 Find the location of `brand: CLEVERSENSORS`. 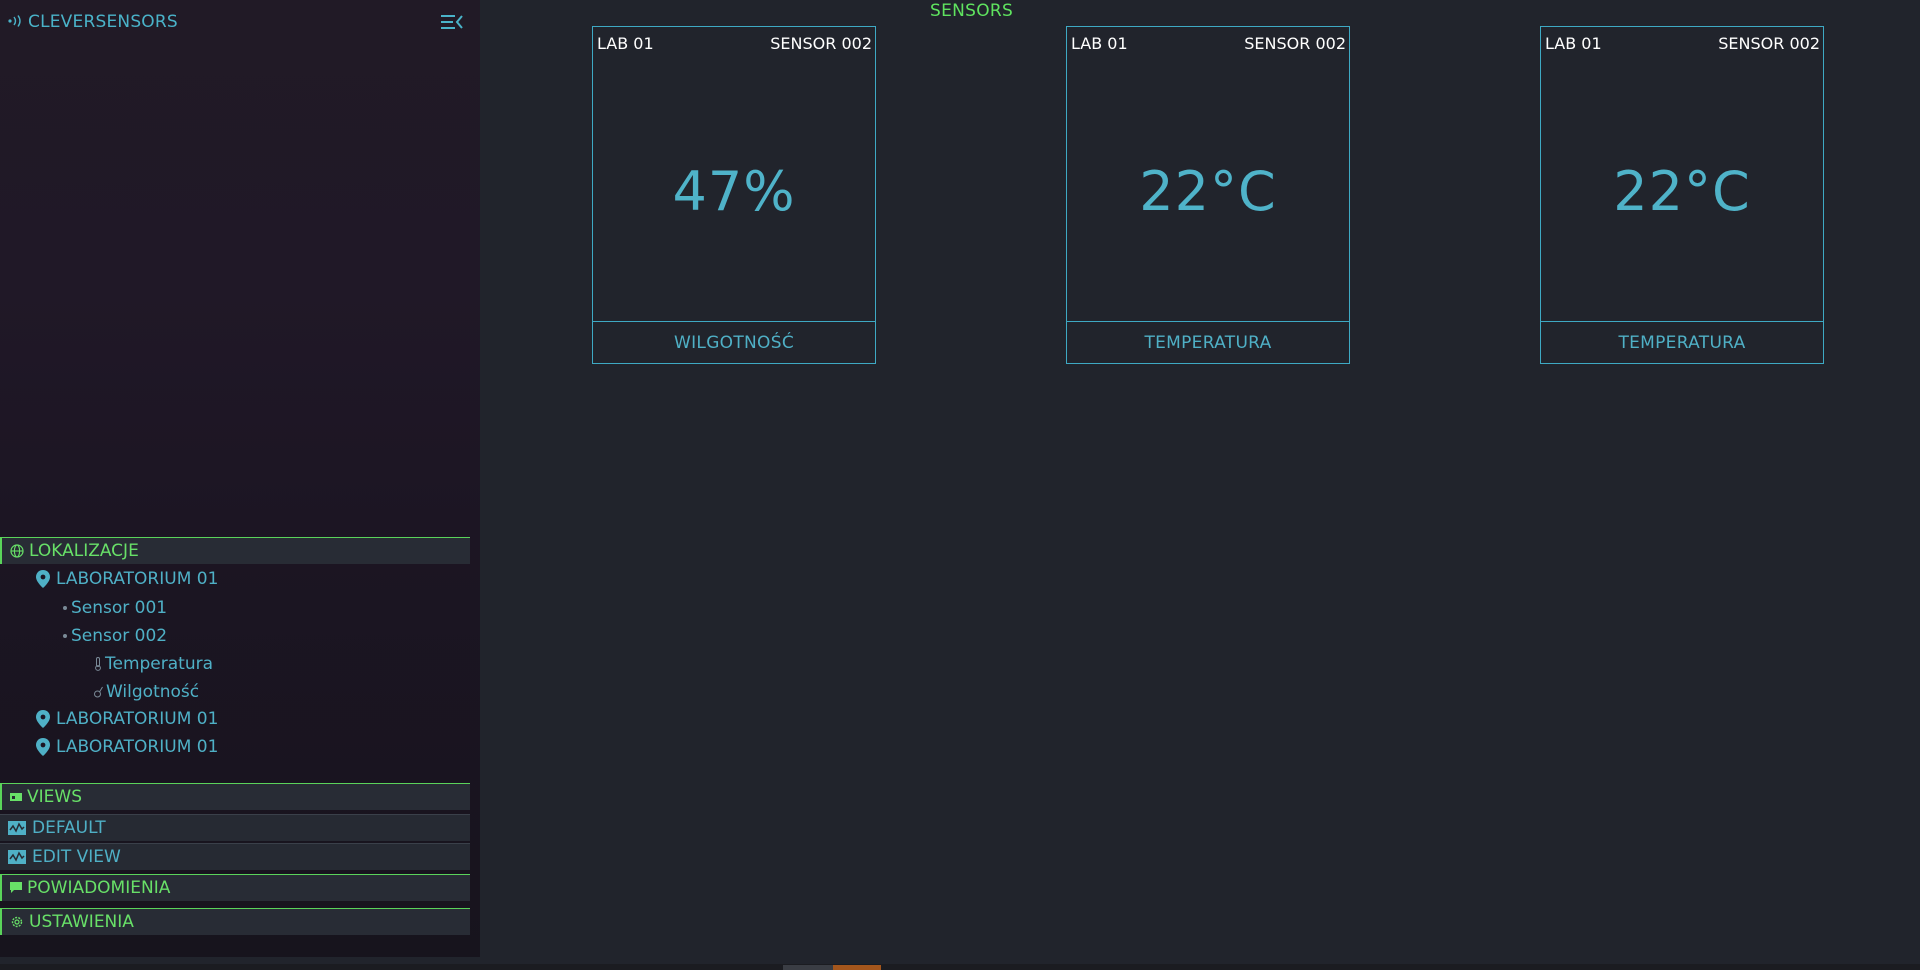

brand: CLEVERSENSORS is located at coordinates (93, 22).